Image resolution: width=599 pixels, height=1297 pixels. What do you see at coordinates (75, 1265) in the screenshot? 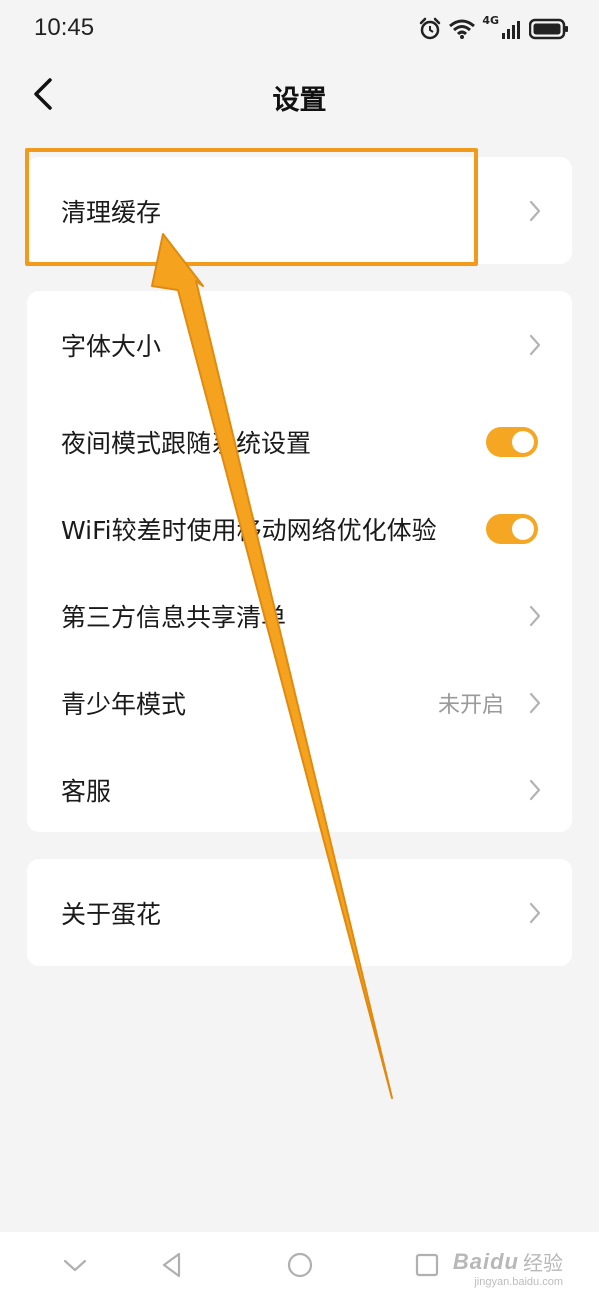
I see `chevron-down-icon` at bounding box center [75, 1265].